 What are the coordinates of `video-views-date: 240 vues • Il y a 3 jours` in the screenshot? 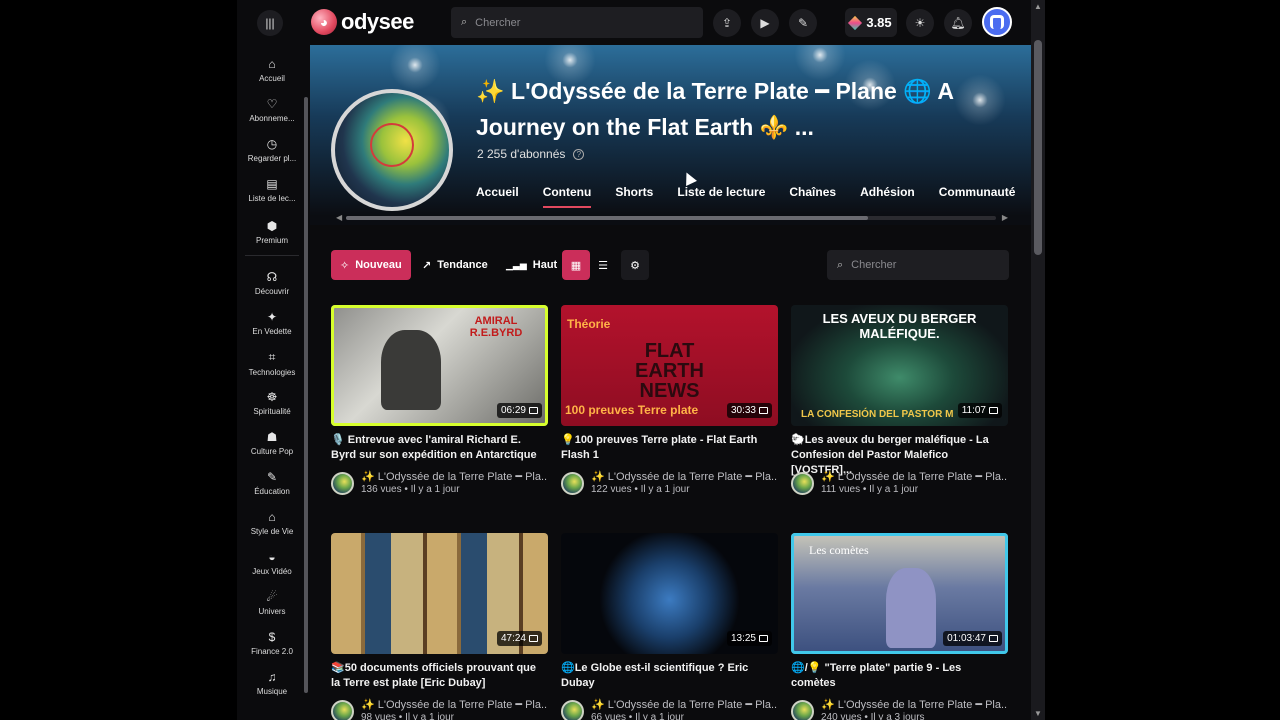 It's located at (873, 716).